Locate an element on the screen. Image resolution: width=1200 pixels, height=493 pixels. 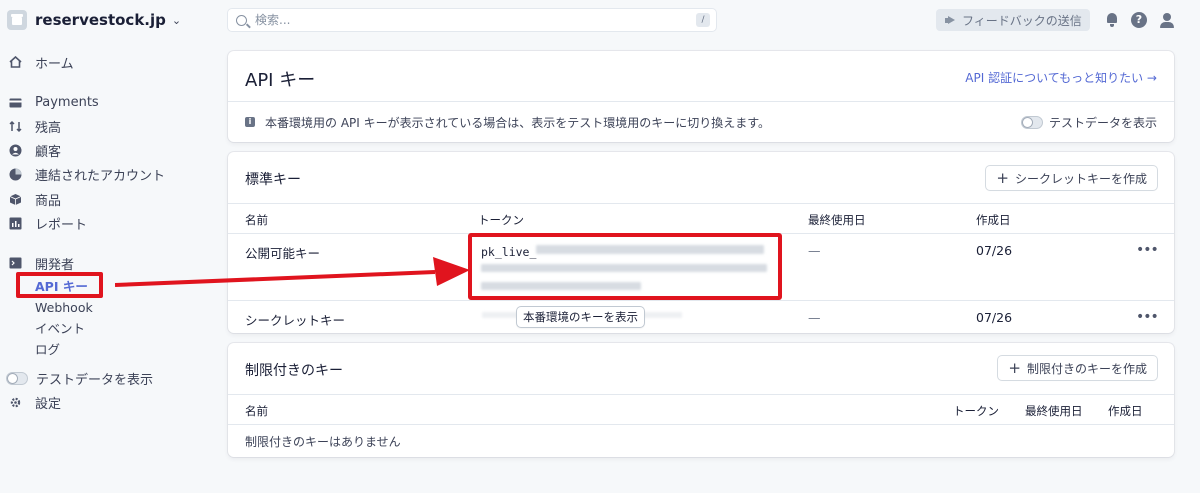
search-icon is located at coordinates (241, 20).